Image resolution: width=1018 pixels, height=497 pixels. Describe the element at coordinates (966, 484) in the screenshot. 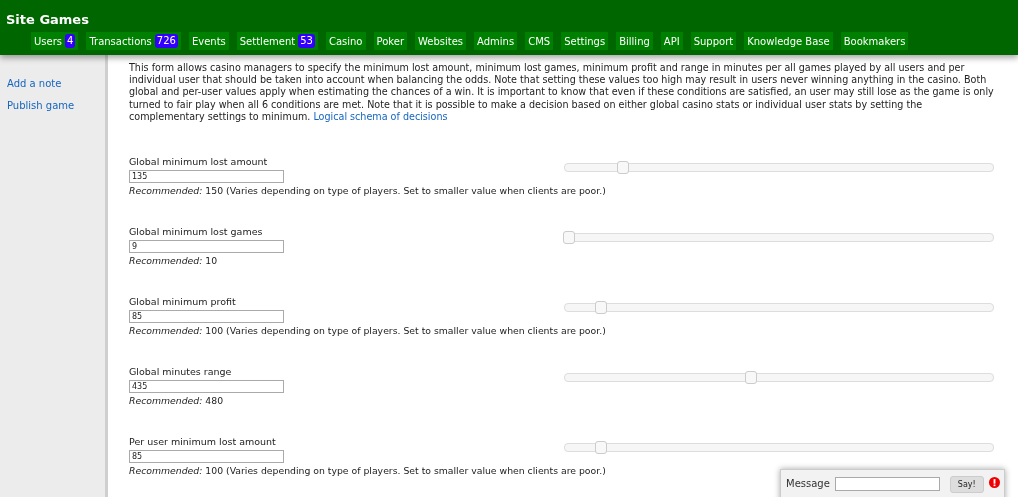

I see `say-button: Say!` at that location.